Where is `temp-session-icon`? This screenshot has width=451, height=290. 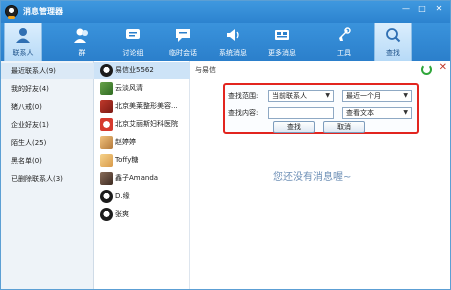 temp-session-icon is located at coordinates (183, 35).